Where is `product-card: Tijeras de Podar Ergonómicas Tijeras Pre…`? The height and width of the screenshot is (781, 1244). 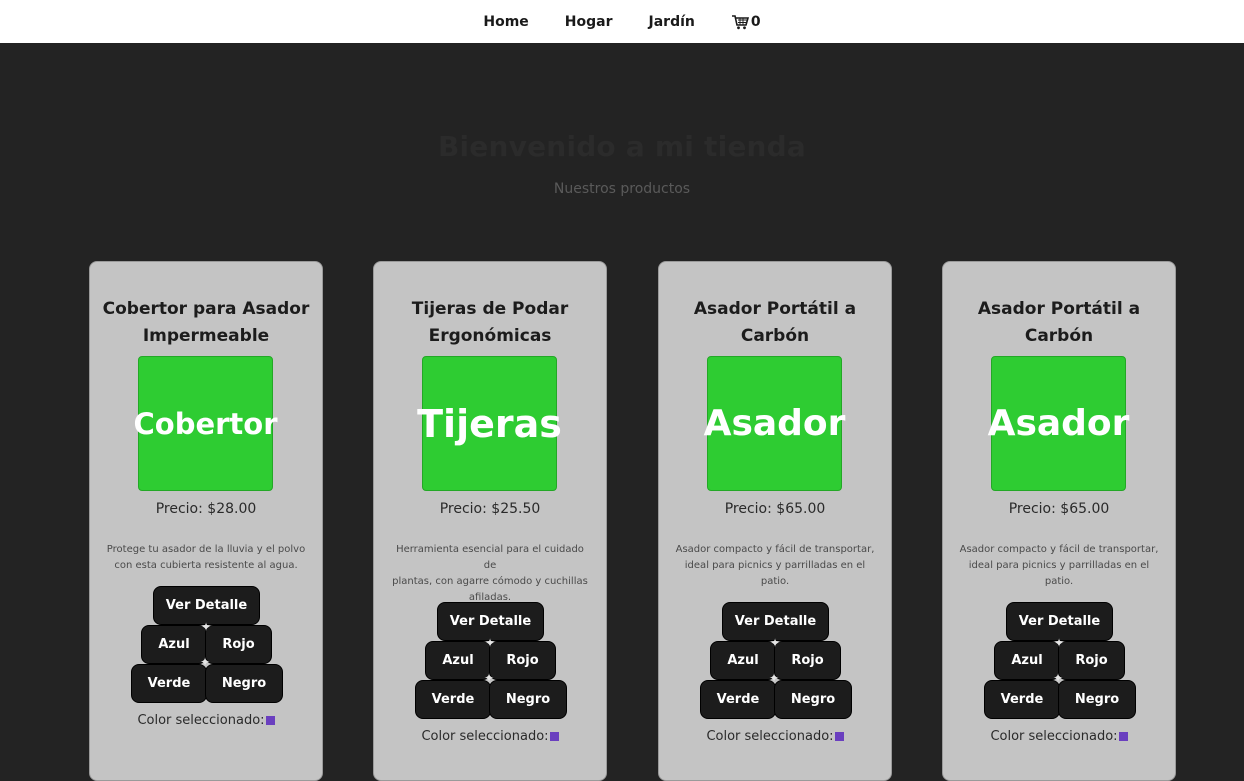 product-card: Tijeras de Podar Ergonómicas Tijeras Pre… is located at coordinates (490, 521).